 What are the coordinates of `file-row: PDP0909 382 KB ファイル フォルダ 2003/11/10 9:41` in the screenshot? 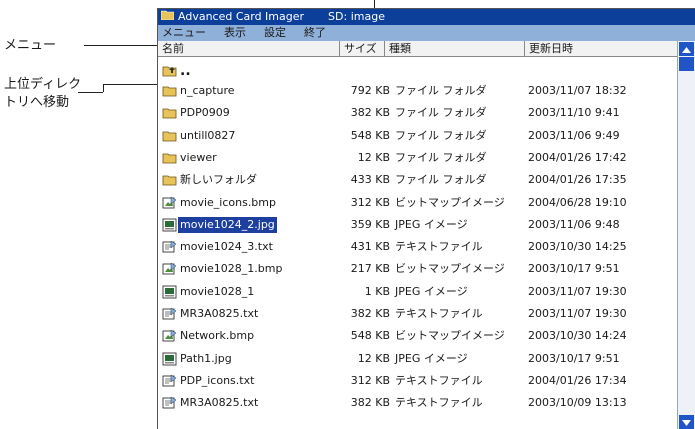 It's located at (418, 113).